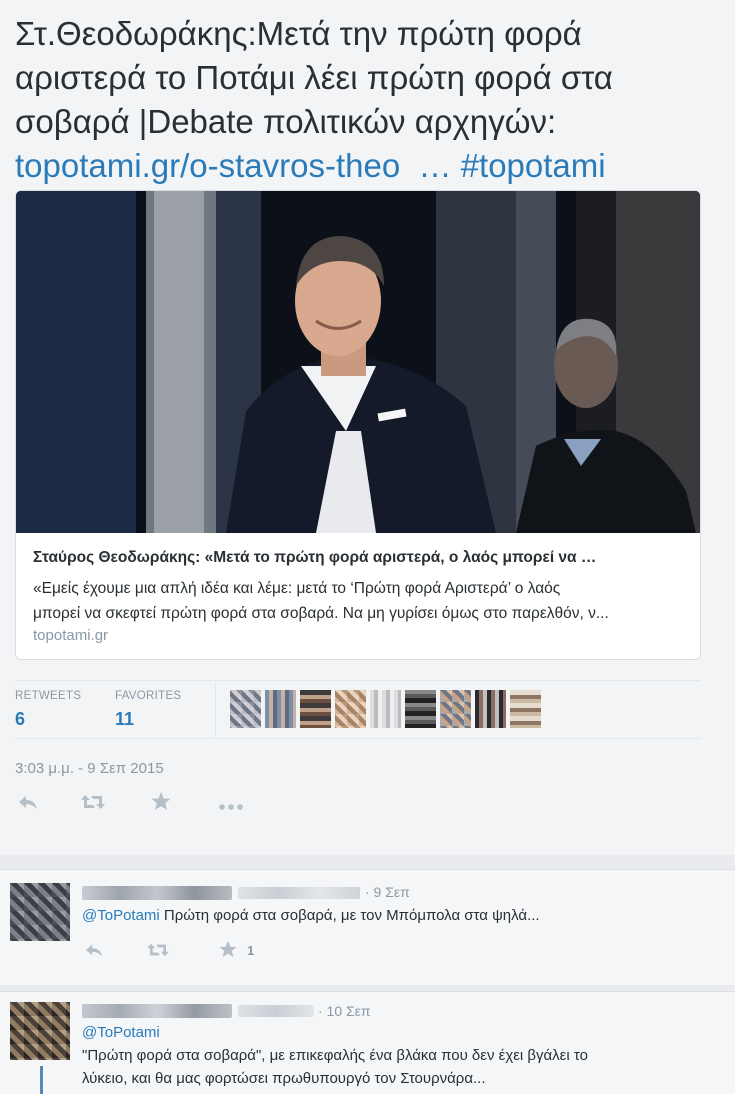 The image size is (735, 1094). What do you see at coordinates (215, 709) in the screenshot?
I see `stats-separator` at bounding box center [215, 709].